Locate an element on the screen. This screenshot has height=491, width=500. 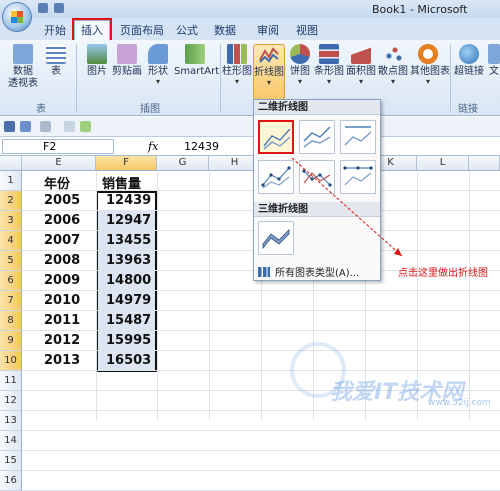
formula-bar: F2 fx 12439 is located at coordinates (250, 147).